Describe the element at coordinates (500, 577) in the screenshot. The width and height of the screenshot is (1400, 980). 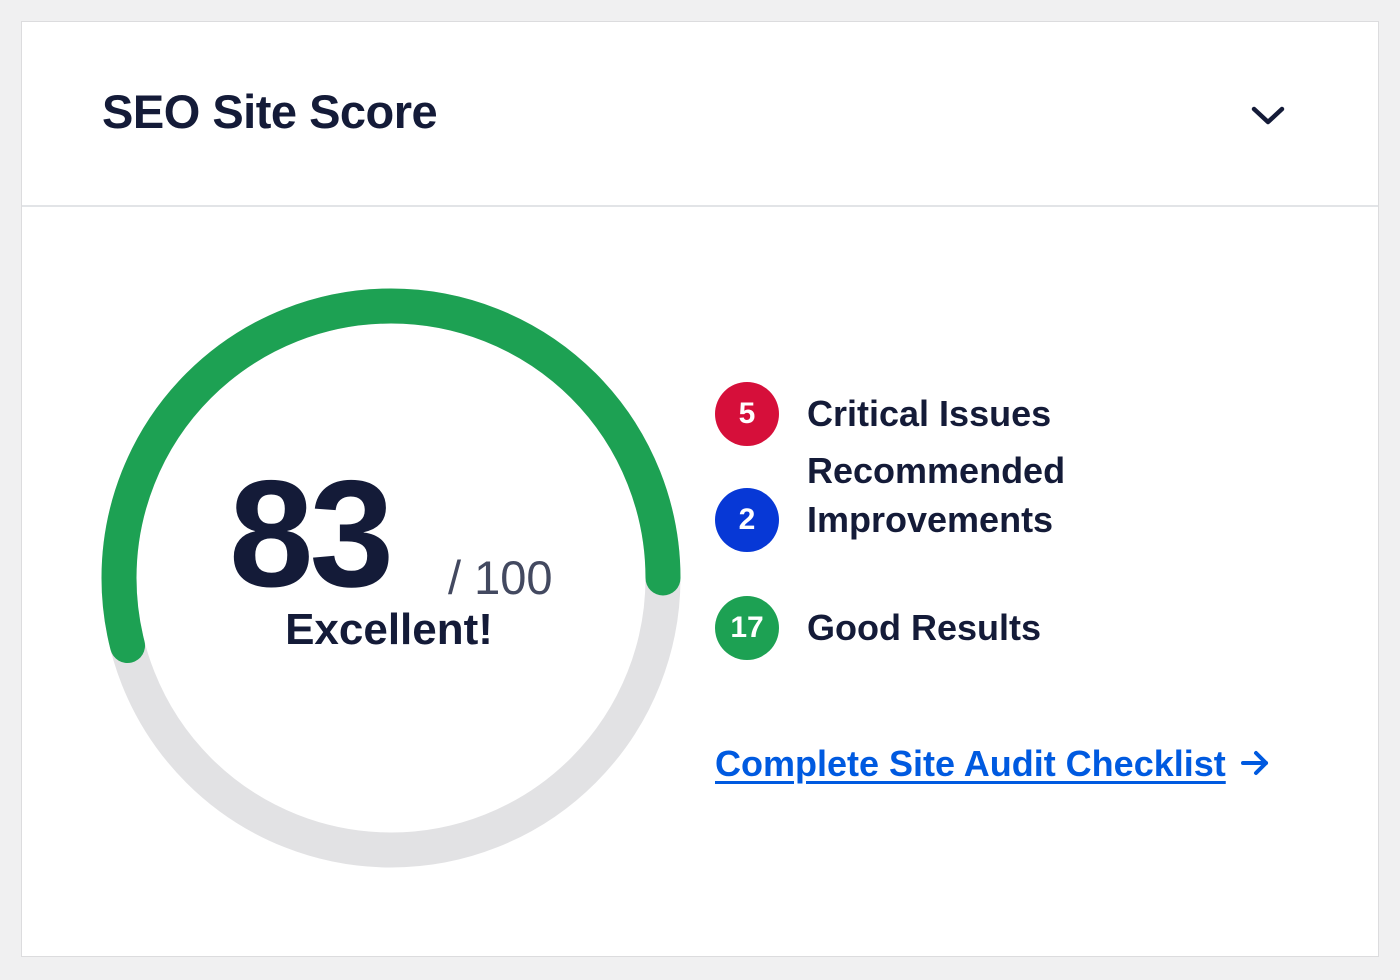
I see `score-max: / 100` at that location.